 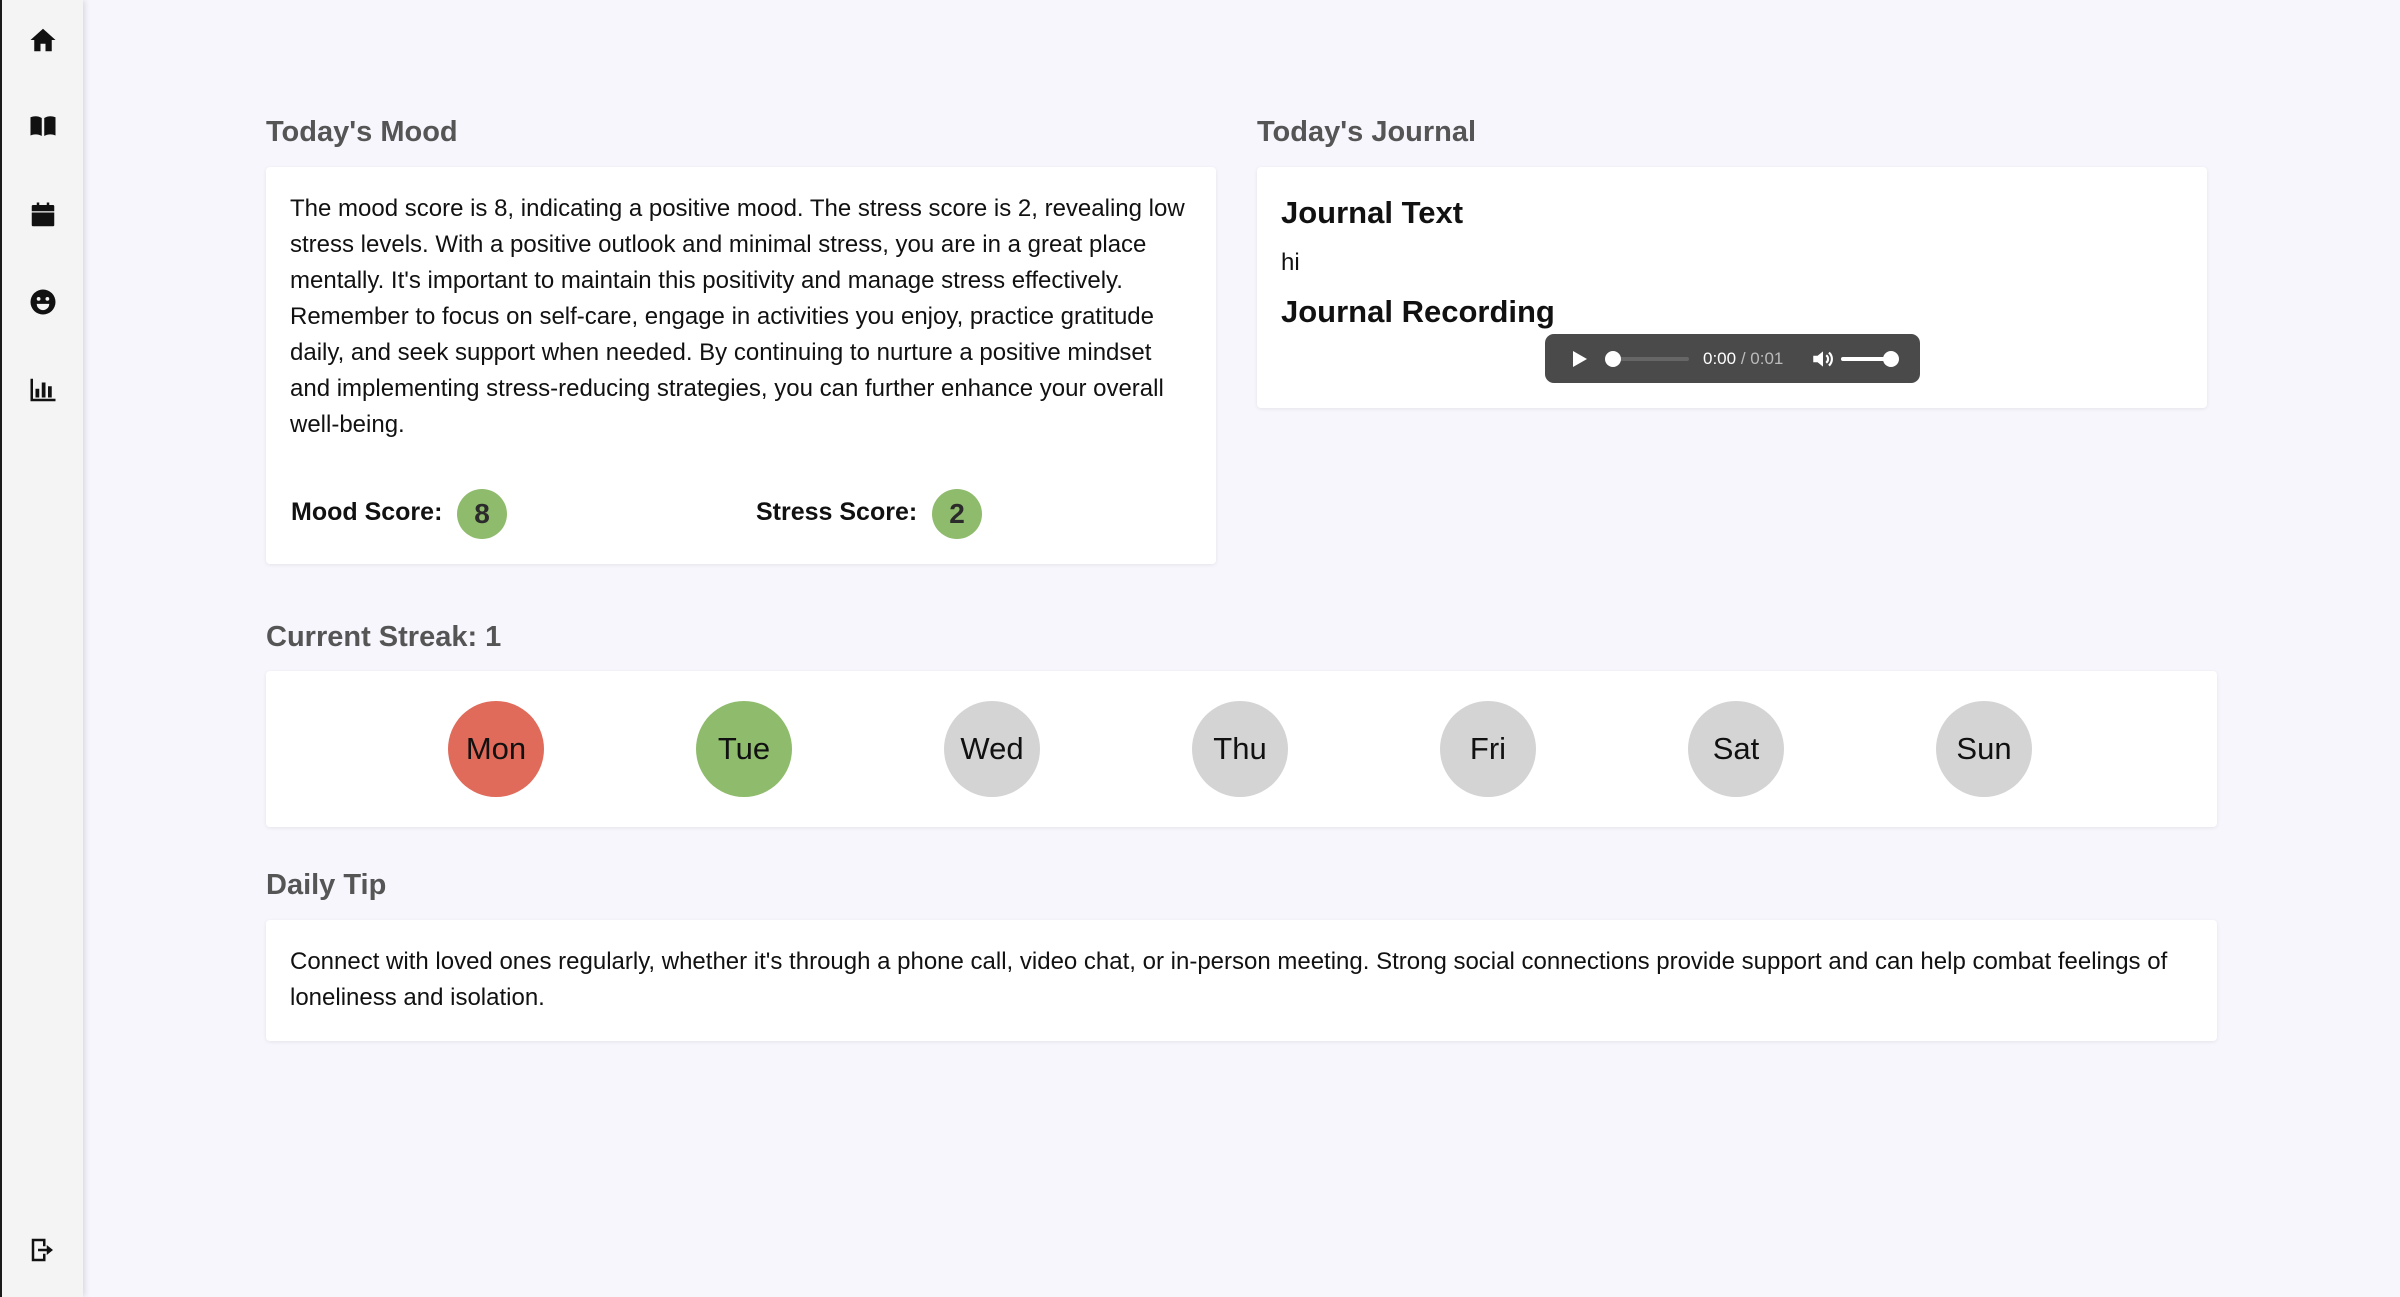 I want to click on streak-day-tue: Tue, so click(x=744, y=749).